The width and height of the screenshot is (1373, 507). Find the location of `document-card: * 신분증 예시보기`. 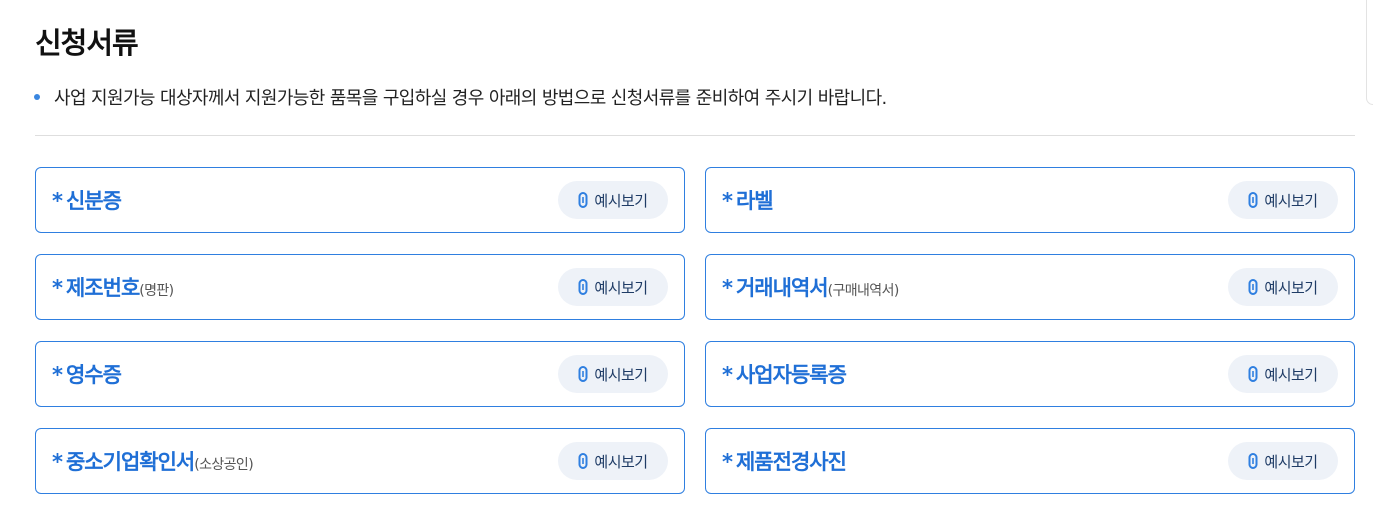

document-card: * 신분증 예시보기 is located at coordinates (360, 200).